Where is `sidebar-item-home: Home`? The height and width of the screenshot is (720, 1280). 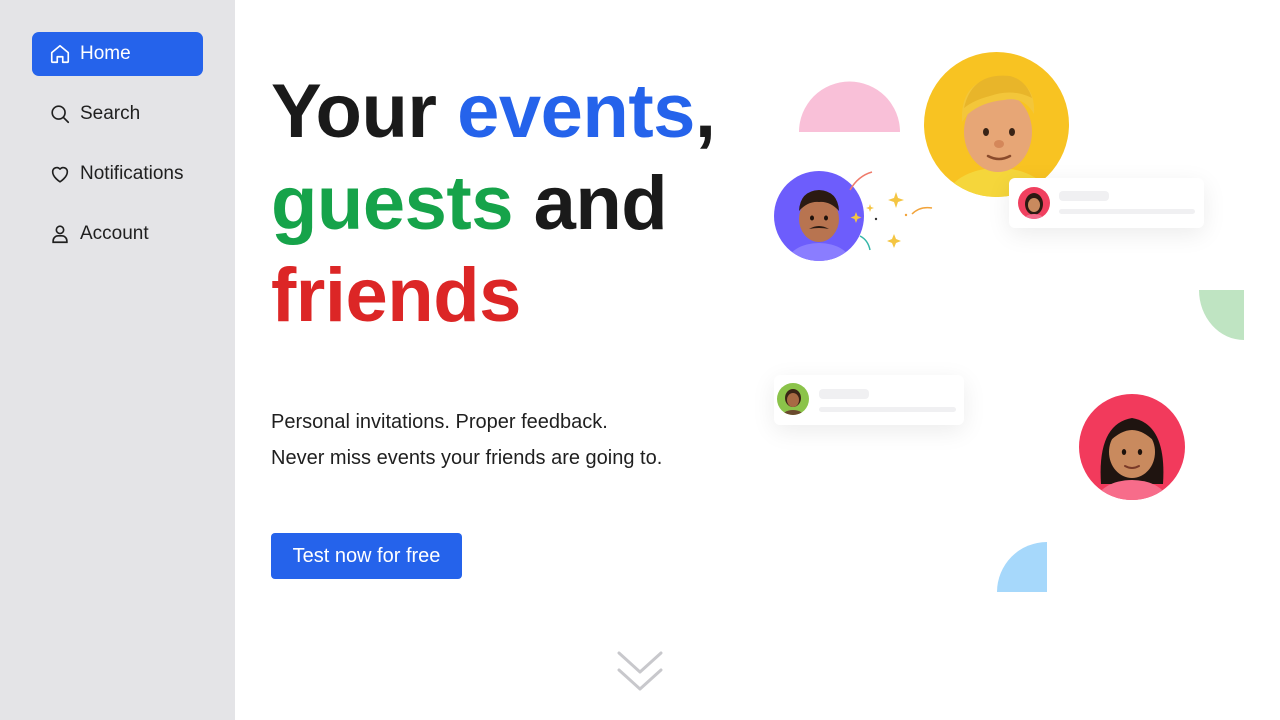 sidebar-item-home: Home is located at coordinates (117, 54).